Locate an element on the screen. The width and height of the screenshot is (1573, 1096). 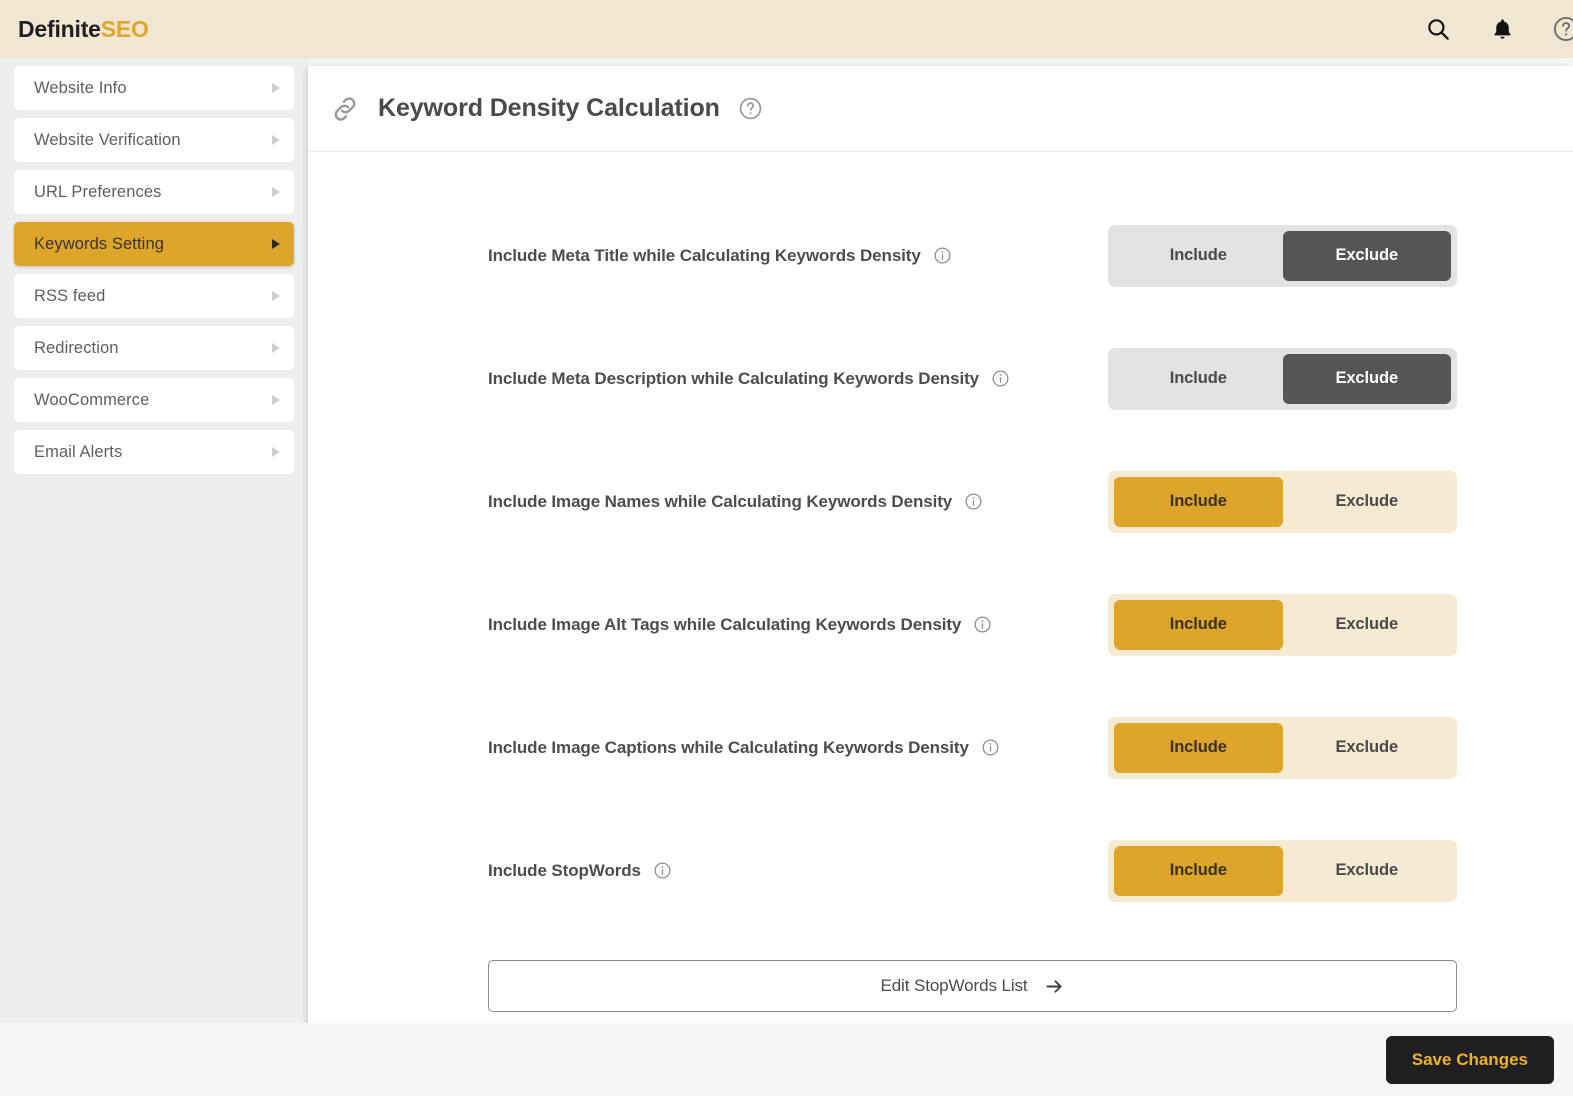
save-changes-button: Save Changes is located at coordinates (1469, 1059).